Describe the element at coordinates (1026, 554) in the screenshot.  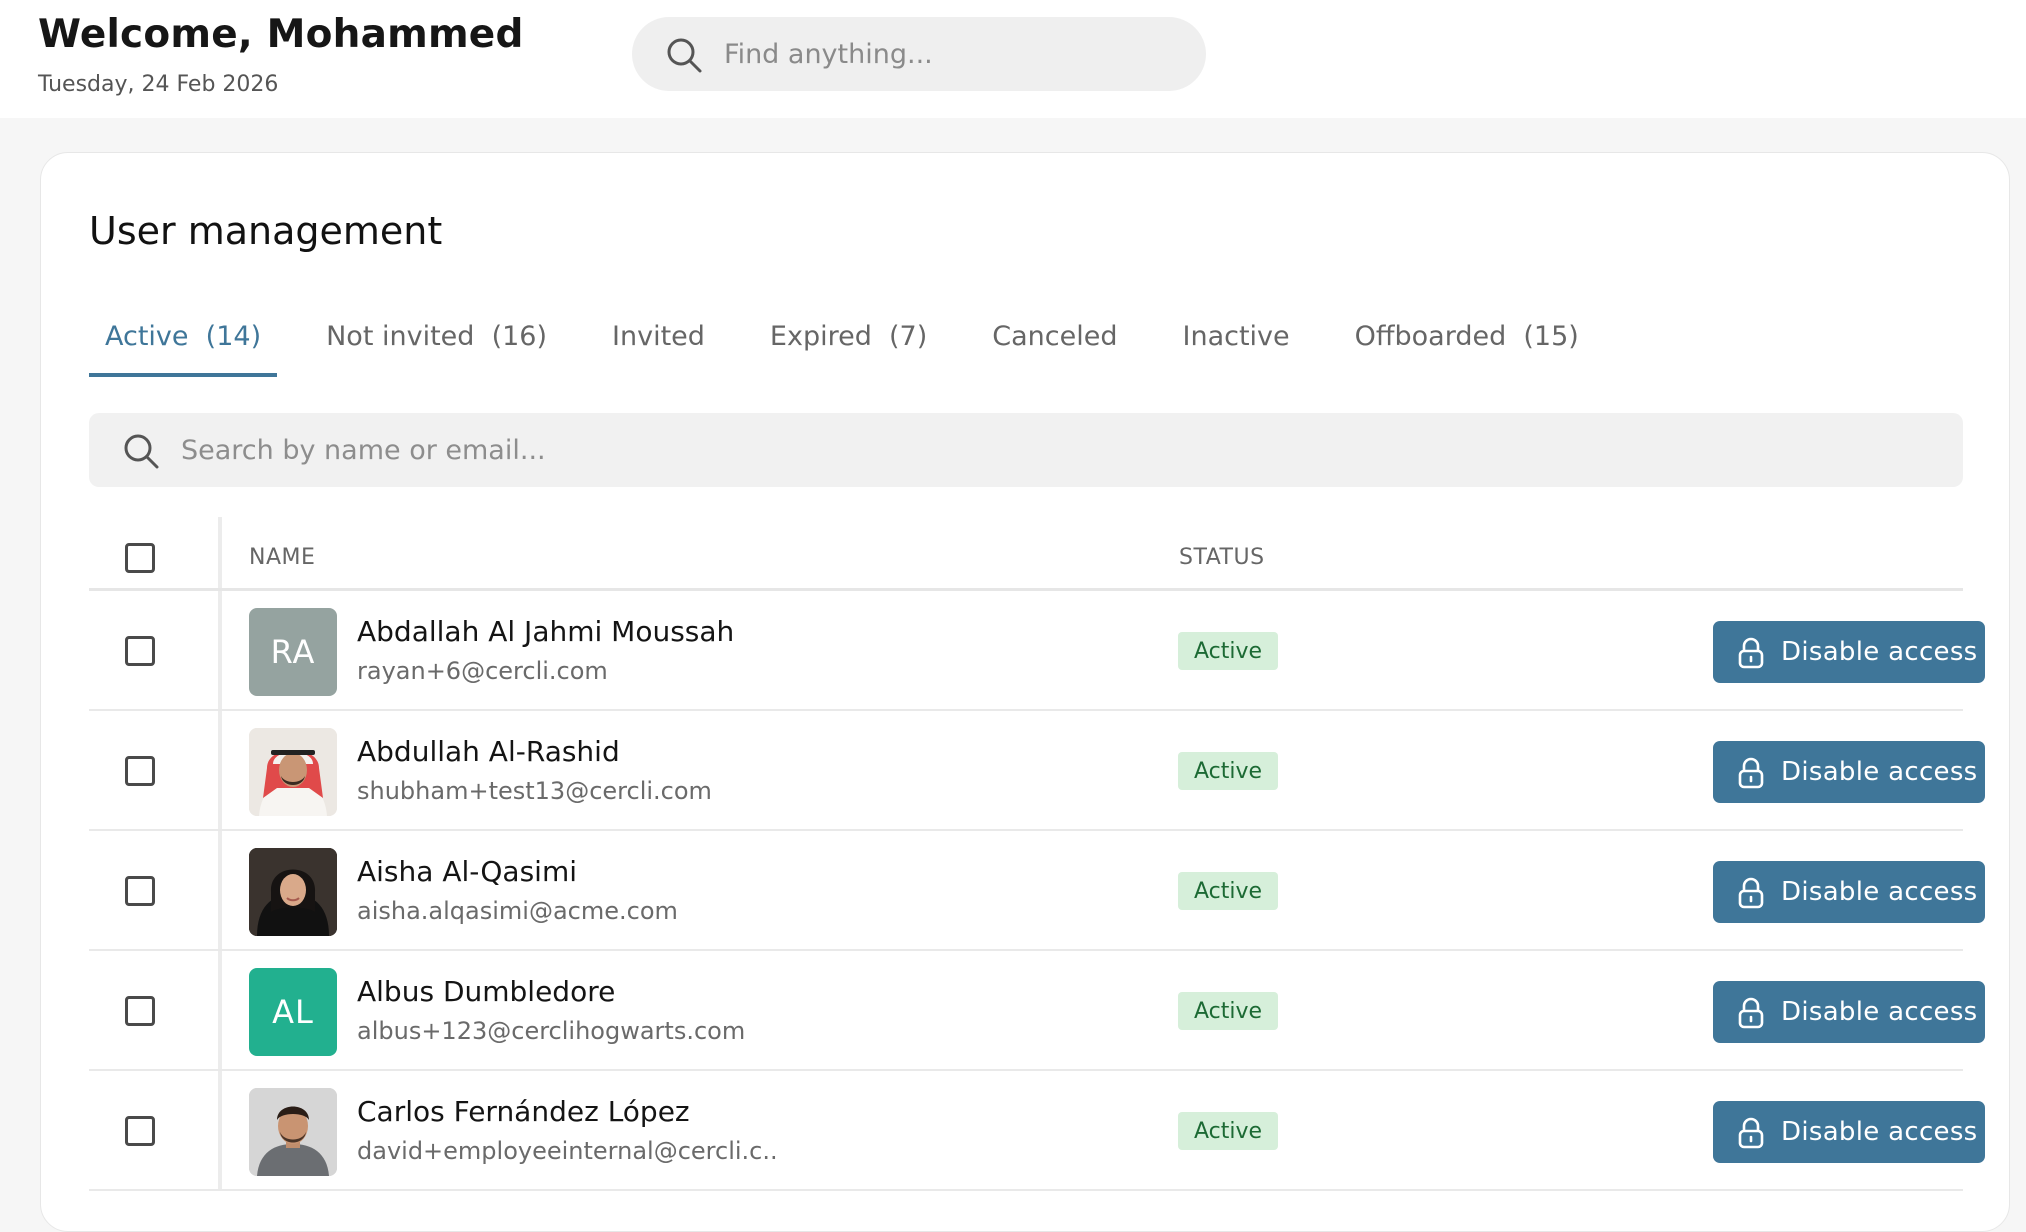
I see `table-header: NAME STATUS` at that location.